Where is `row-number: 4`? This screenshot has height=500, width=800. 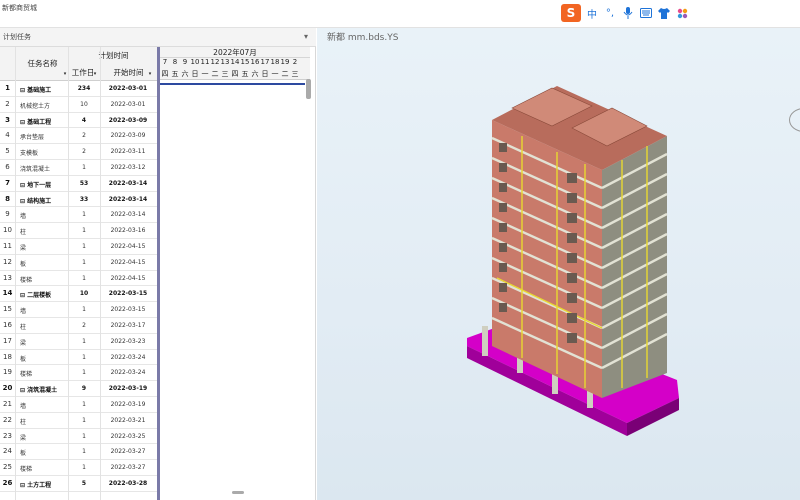
row-number: 4 is located at coordinates (7, 135).